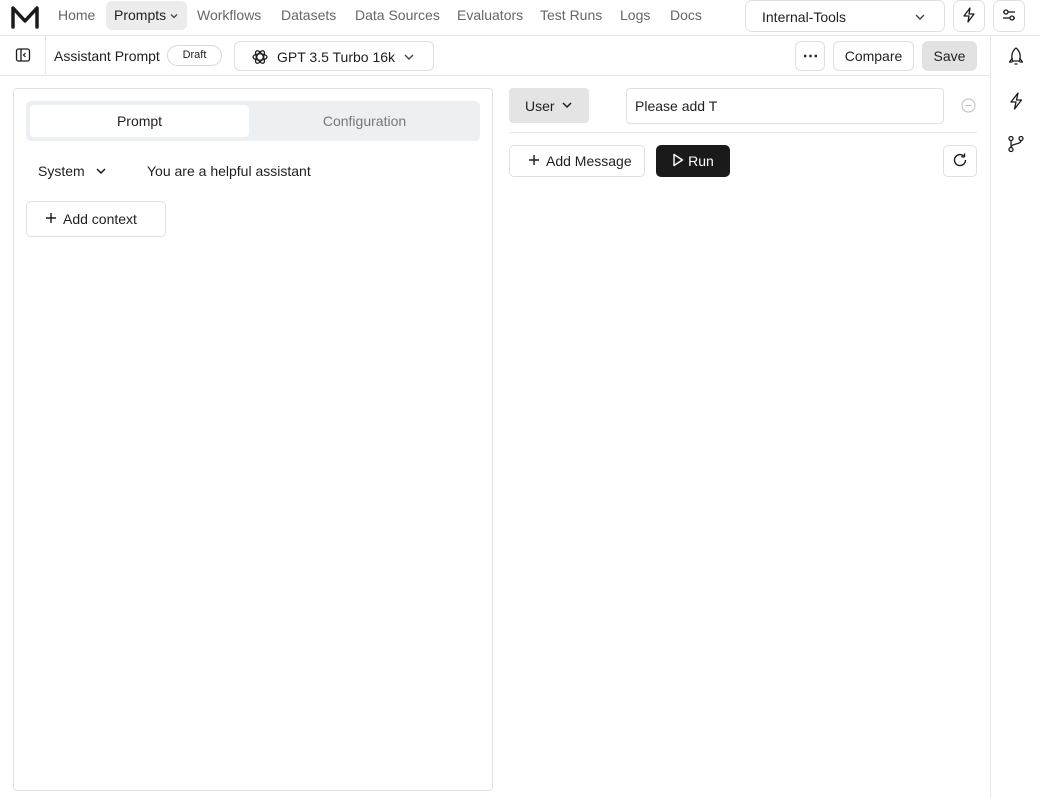  What do you see at coordinates (589, 161) in the screenshot?
I see `add-message-label: Add Message` at bounding box center [589, 161].